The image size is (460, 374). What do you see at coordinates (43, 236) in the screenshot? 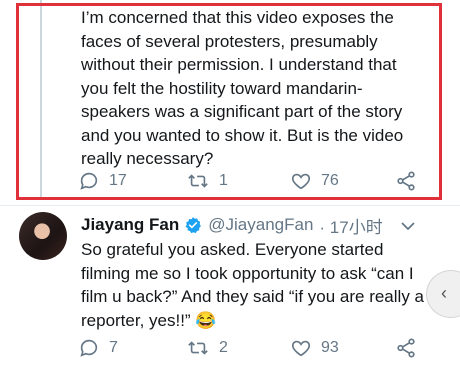
I see `avatar` at bounding box center [43, 236].